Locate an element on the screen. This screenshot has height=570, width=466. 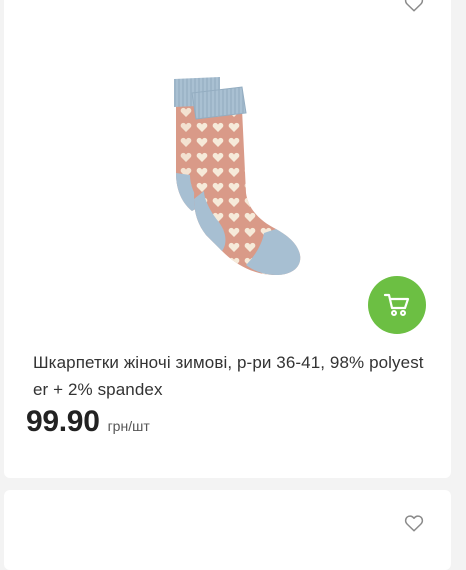
cart-icon is located at coordinates (396, 304).